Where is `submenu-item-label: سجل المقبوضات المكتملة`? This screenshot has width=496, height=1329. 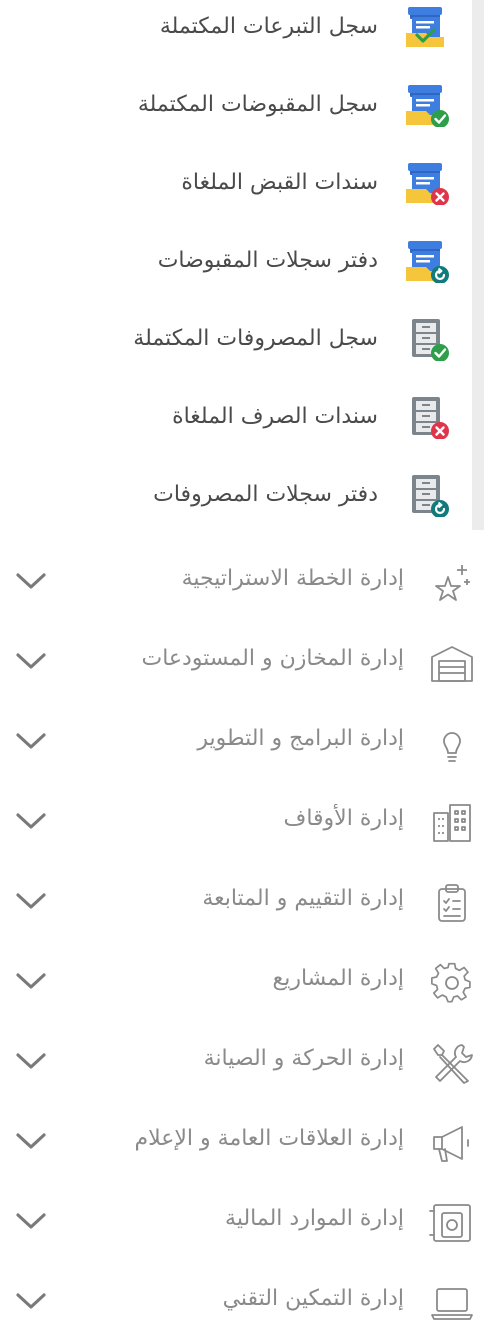
submenu-item-label: سجل المقبوضات المكتملة is located at coordinates (257, 104).